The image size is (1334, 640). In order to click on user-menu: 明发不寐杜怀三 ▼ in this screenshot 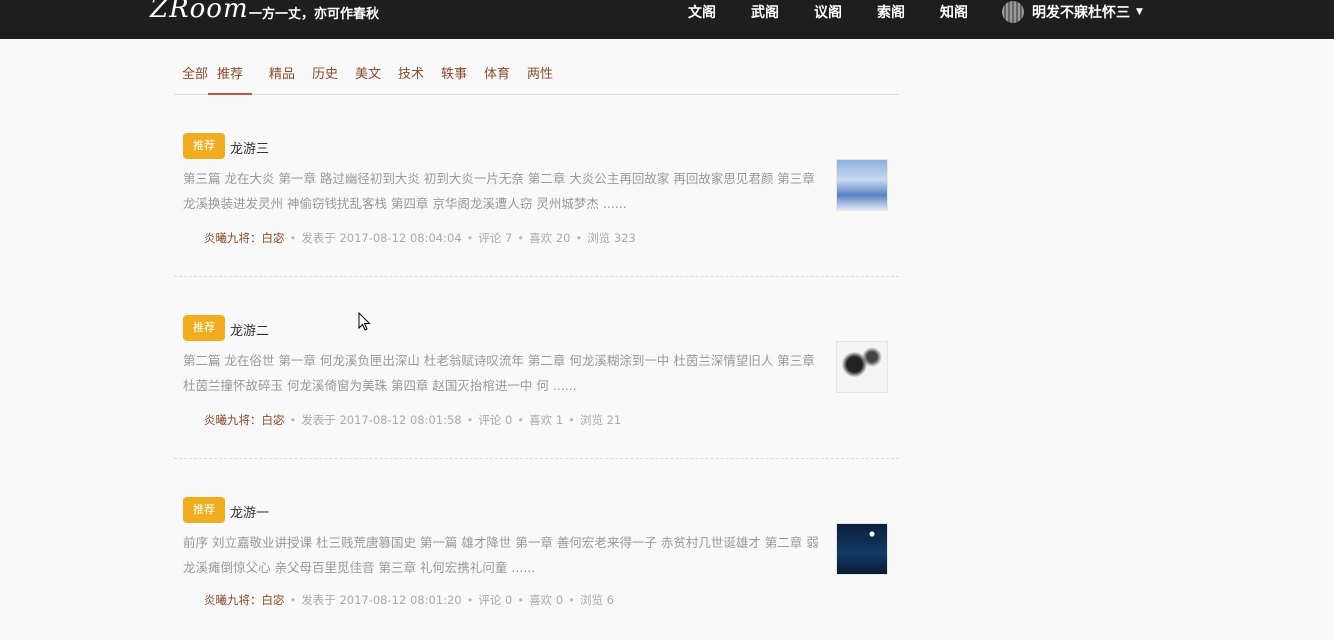, I will do `click(1072, 12)`.